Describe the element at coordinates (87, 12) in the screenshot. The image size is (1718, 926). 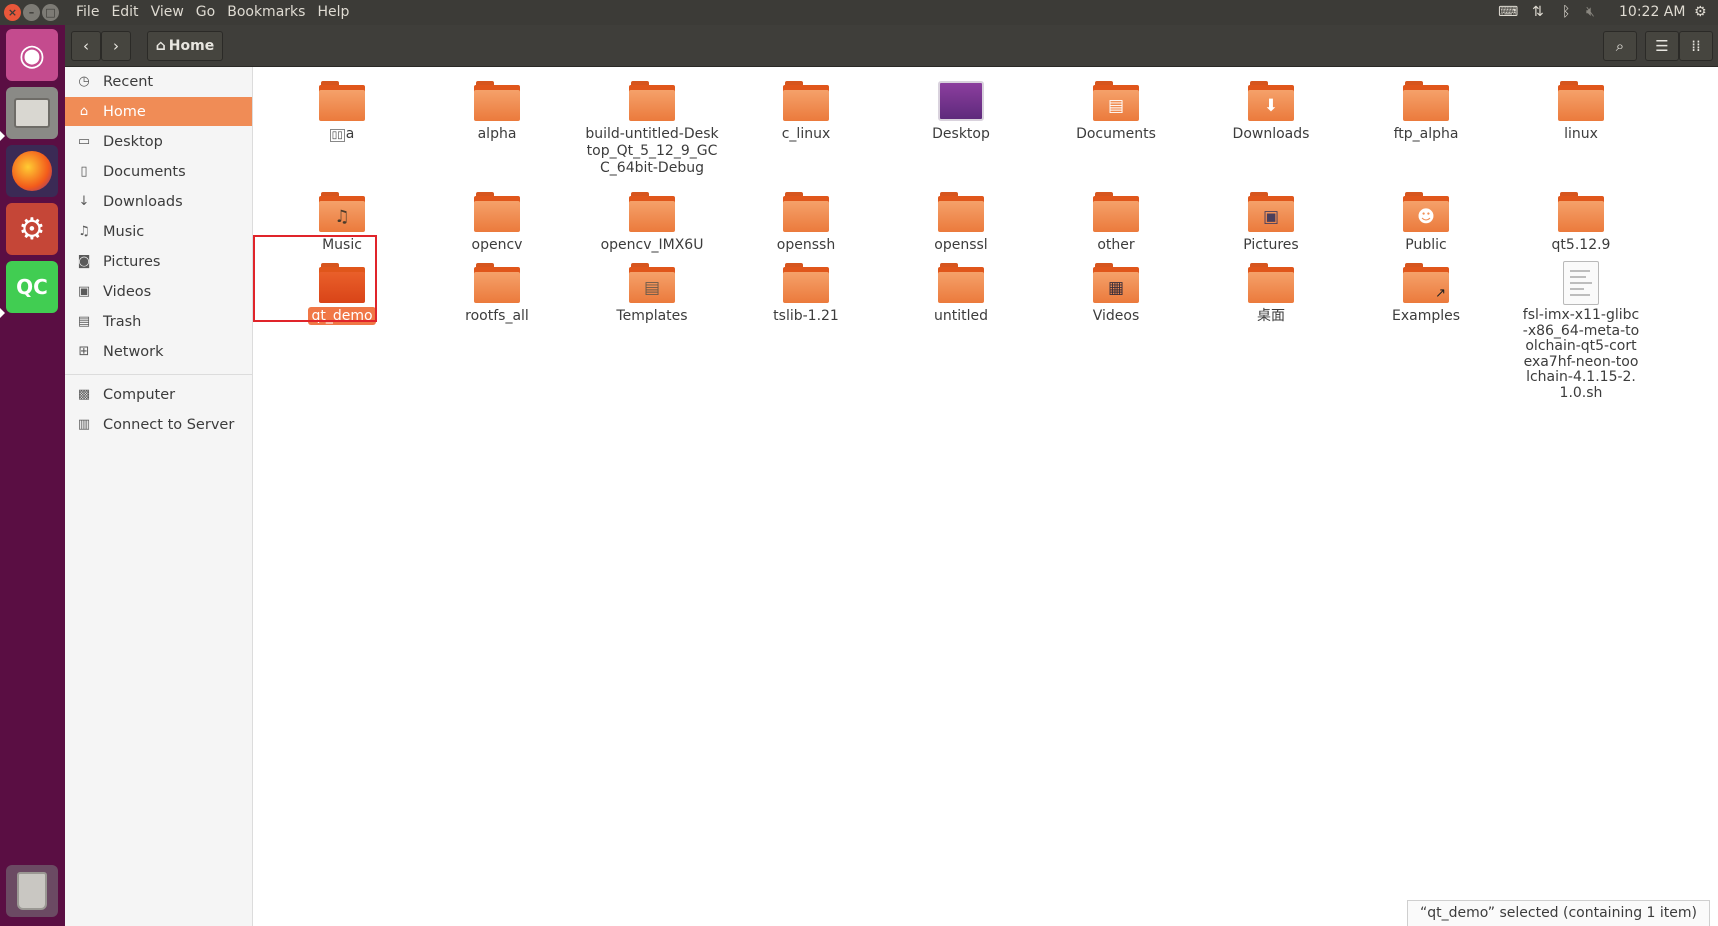
I see `menu-file: File` at that location.